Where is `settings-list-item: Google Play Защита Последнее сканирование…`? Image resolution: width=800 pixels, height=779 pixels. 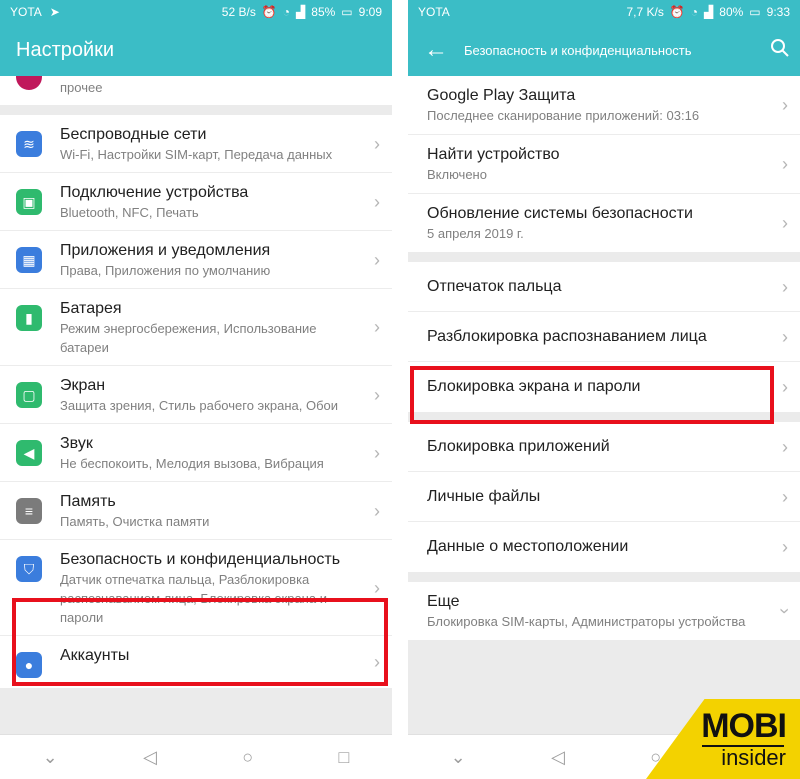
settings-list-item: Google Play Защита Последнее сканирование… is located at coordinates (604, 105).